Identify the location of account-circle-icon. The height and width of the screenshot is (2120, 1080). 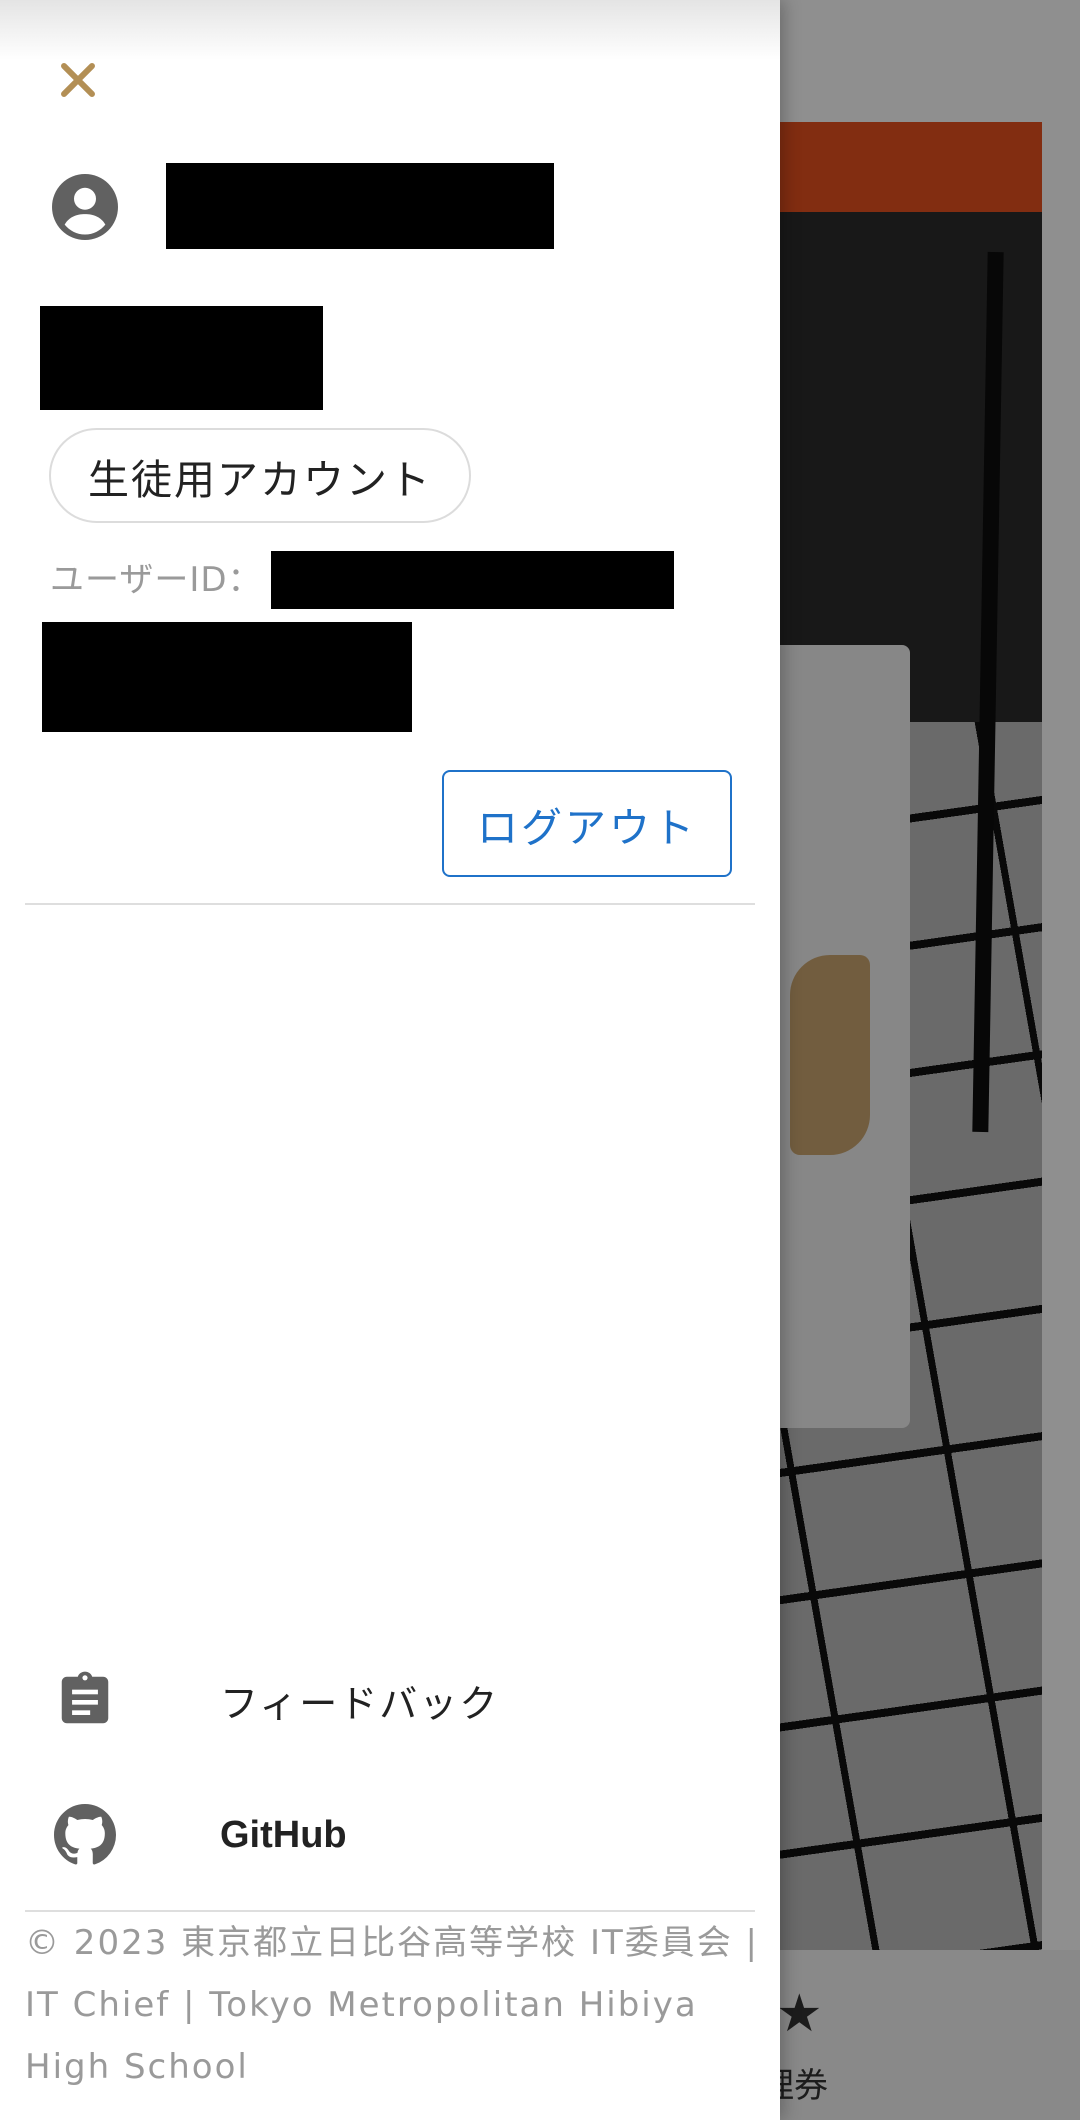
(85, 207).